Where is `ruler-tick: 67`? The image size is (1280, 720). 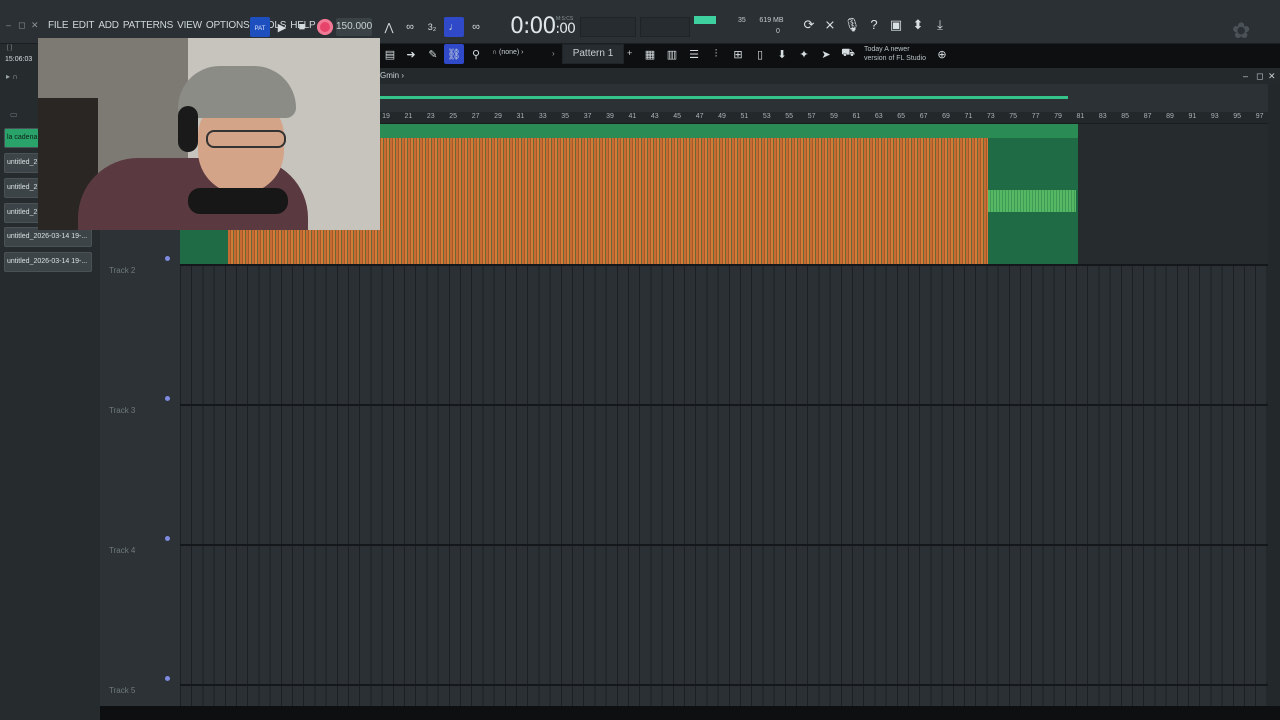
ruler-tick: 67 is located at coordinates (923, 116).